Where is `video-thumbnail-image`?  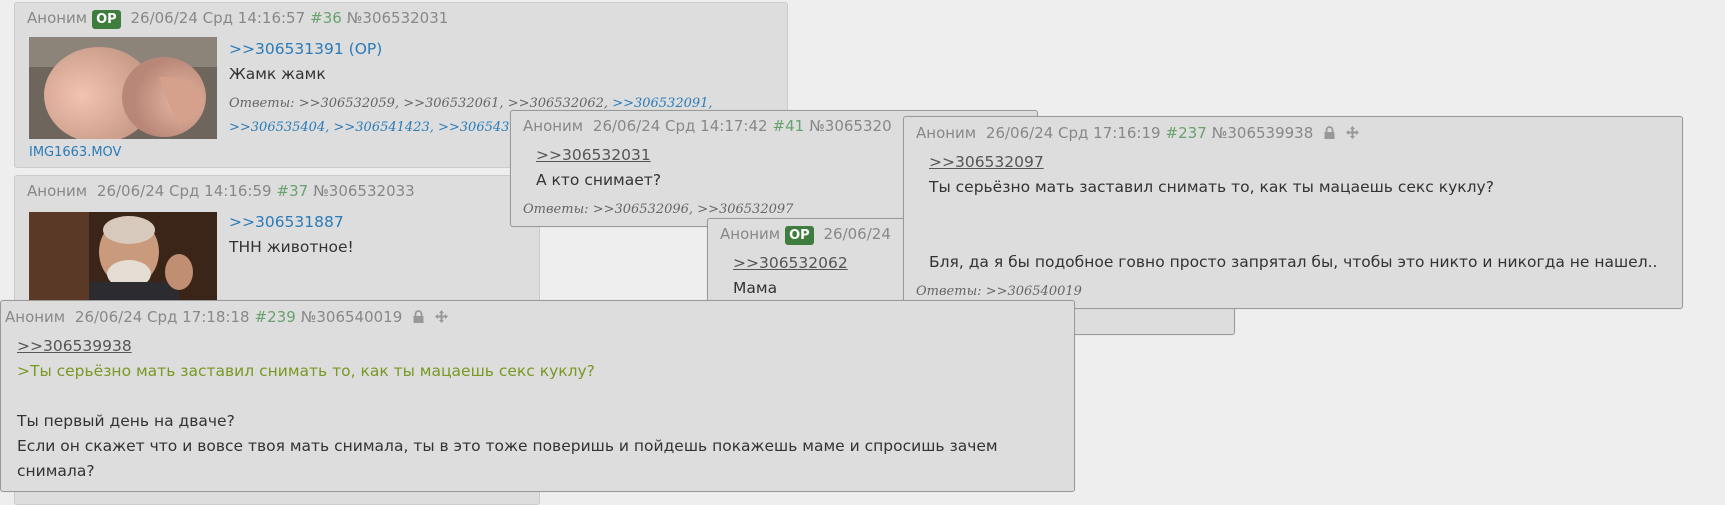 video-thumbnail-image is located at coordinates (123, 88).